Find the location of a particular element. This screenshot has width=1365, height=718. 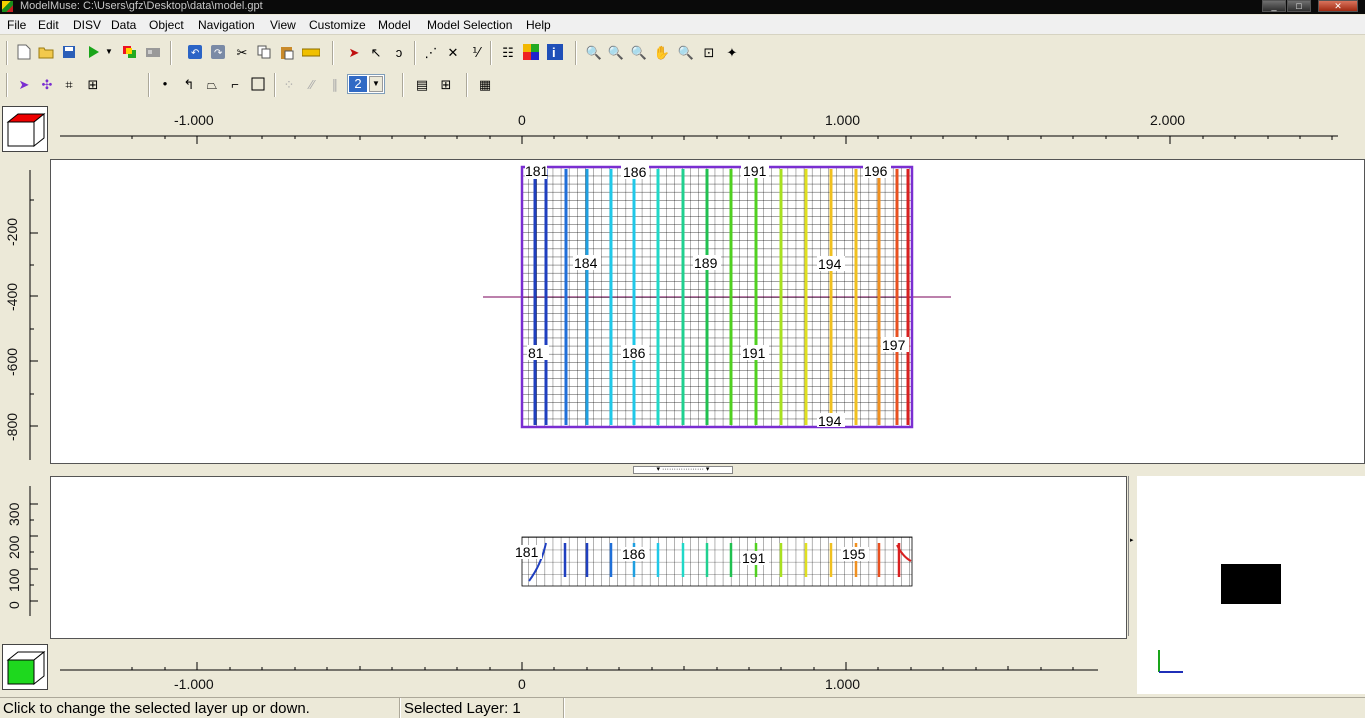

select-cell-icon: ➤ is located at coordinates (24, 84).